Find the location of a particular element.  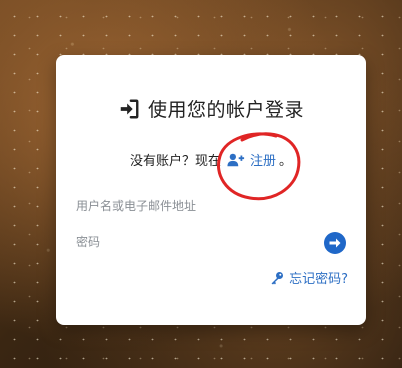

title-text: 使用您的帐户登录 is located at coordinates (225, 110).